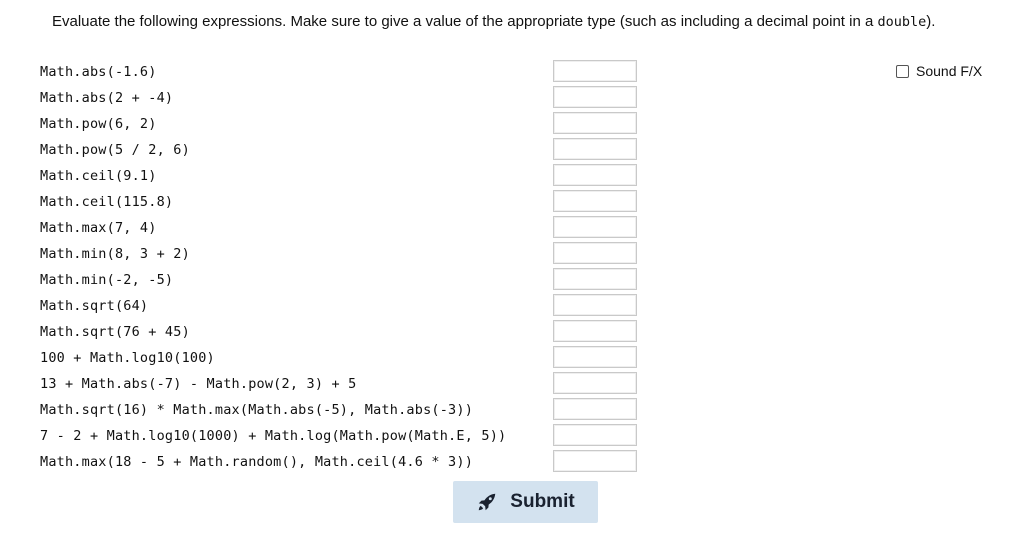 Image resolution: width=1024 pixels, height=539 pixels. I want to click on expression-text: Math.ceil(115.8), so click(107, 202).